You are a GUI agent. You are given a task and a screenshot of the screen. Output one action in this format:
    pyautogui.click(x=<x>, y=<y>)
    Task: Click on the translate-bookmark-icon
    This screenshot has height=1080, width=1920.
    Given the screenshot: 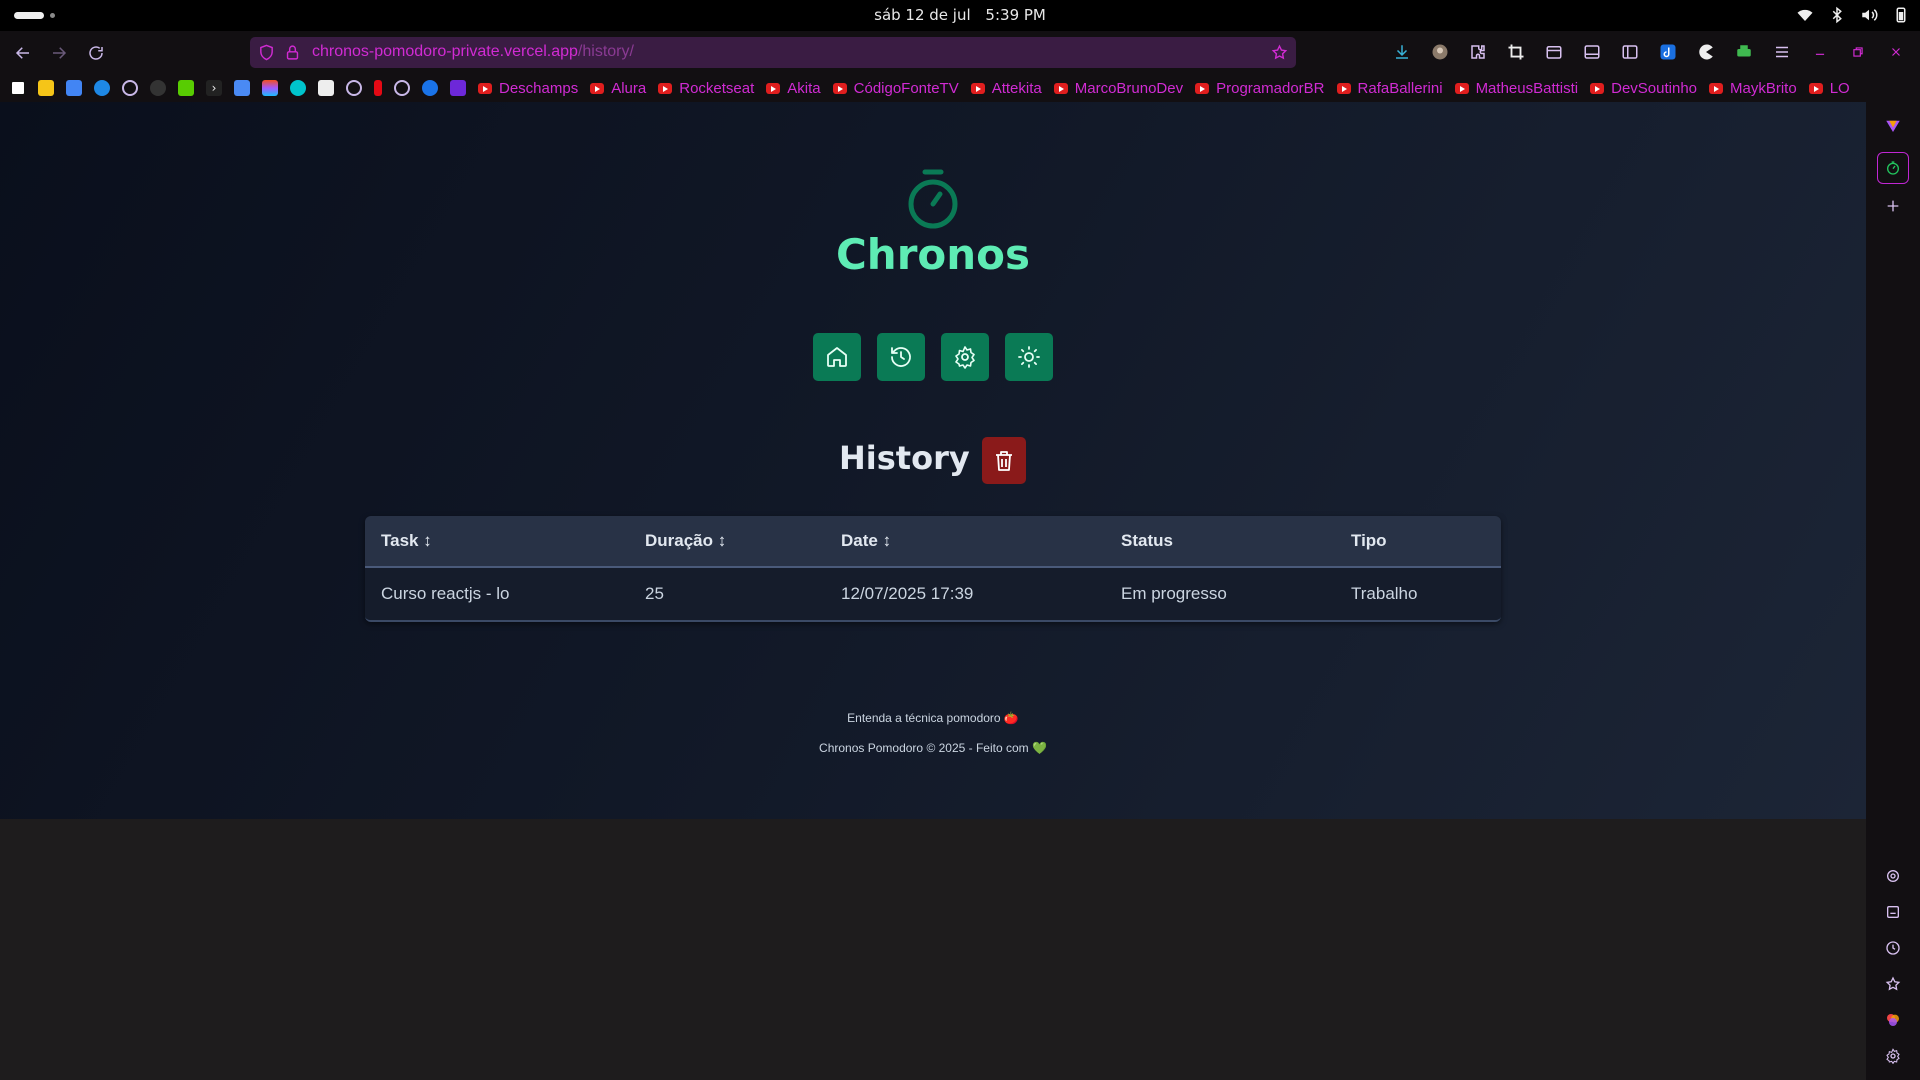 What is the action you would take?
    pyautogui.click(x=242, y=88)
    